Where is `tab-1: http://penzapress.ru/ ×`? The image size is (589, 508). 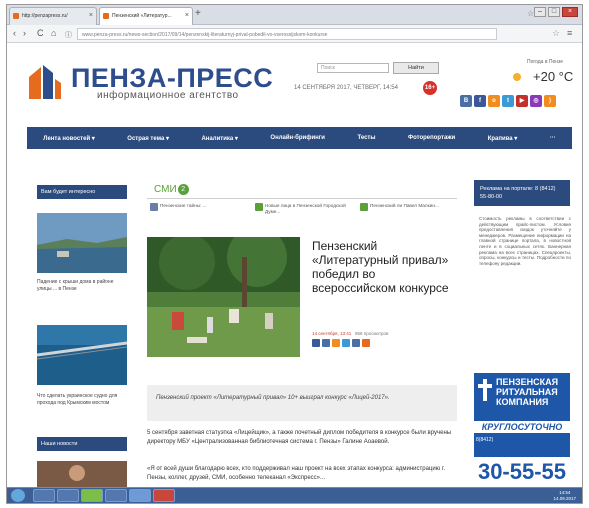 tab-1: http://penzapress.ru/ × is located at coordinates (53, 16).